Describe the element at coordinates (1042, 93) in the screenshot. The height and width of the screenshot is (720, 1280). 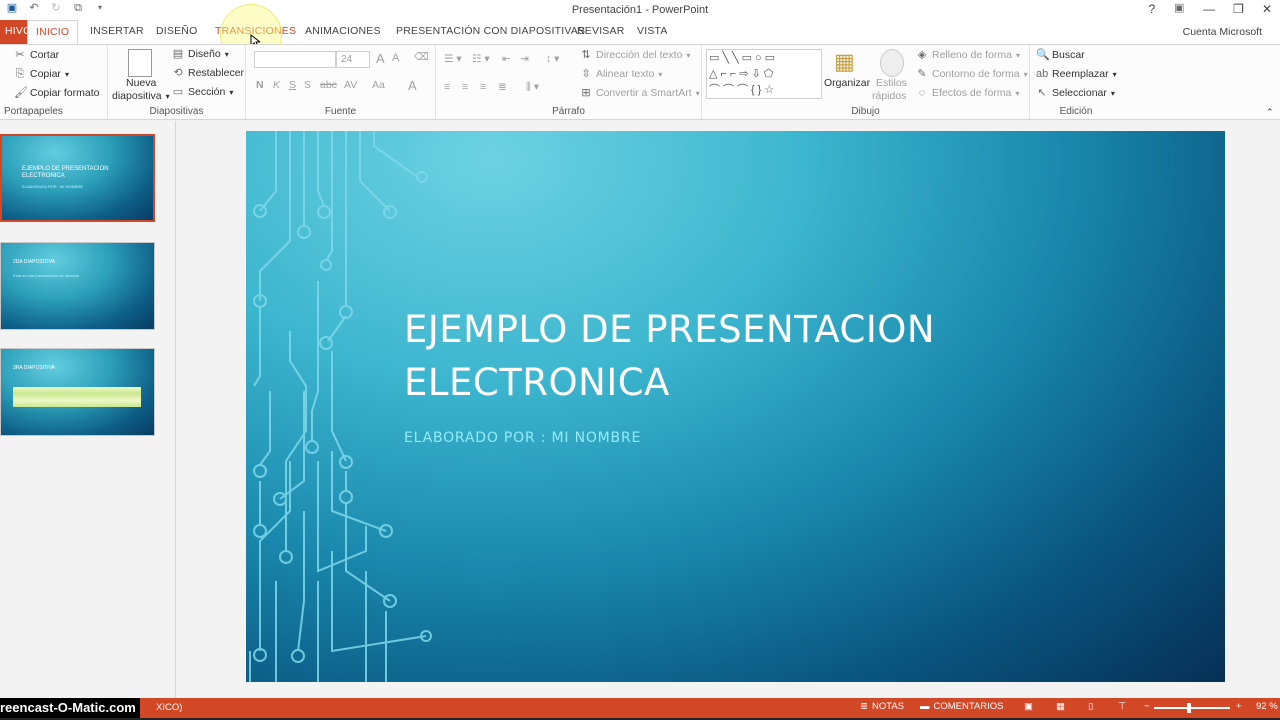
I see `cursor-arrow-icon: ↖` at that location.